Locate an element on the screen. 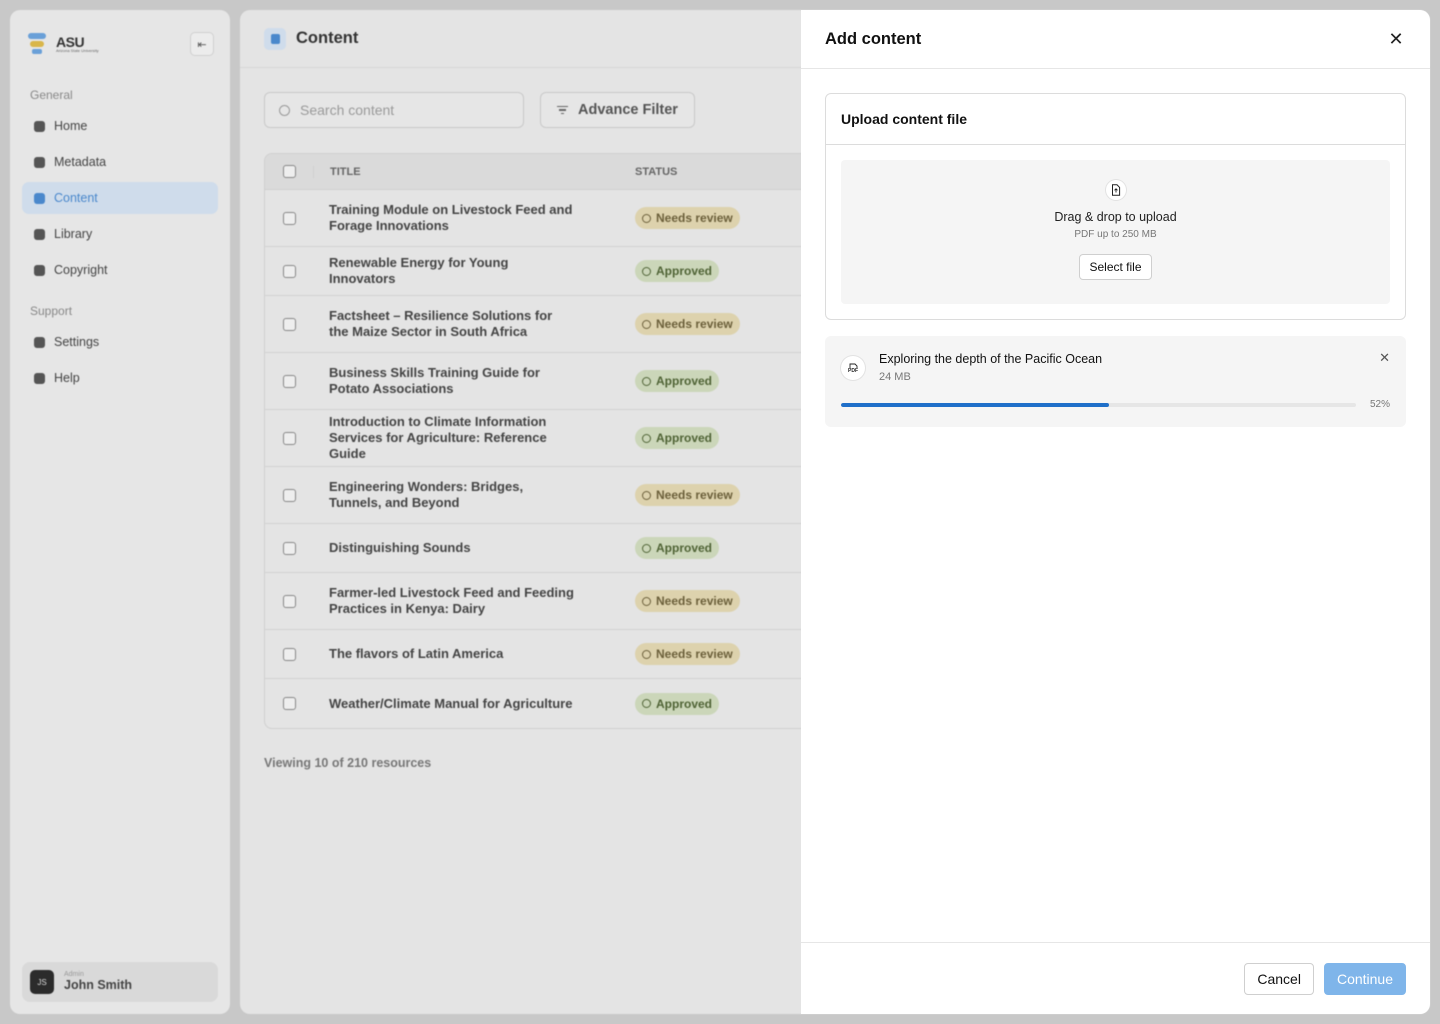 The height and width of the screenshot is (1024, 1440). pdf-file-icon: PDF is located at coordinates (853, 368).